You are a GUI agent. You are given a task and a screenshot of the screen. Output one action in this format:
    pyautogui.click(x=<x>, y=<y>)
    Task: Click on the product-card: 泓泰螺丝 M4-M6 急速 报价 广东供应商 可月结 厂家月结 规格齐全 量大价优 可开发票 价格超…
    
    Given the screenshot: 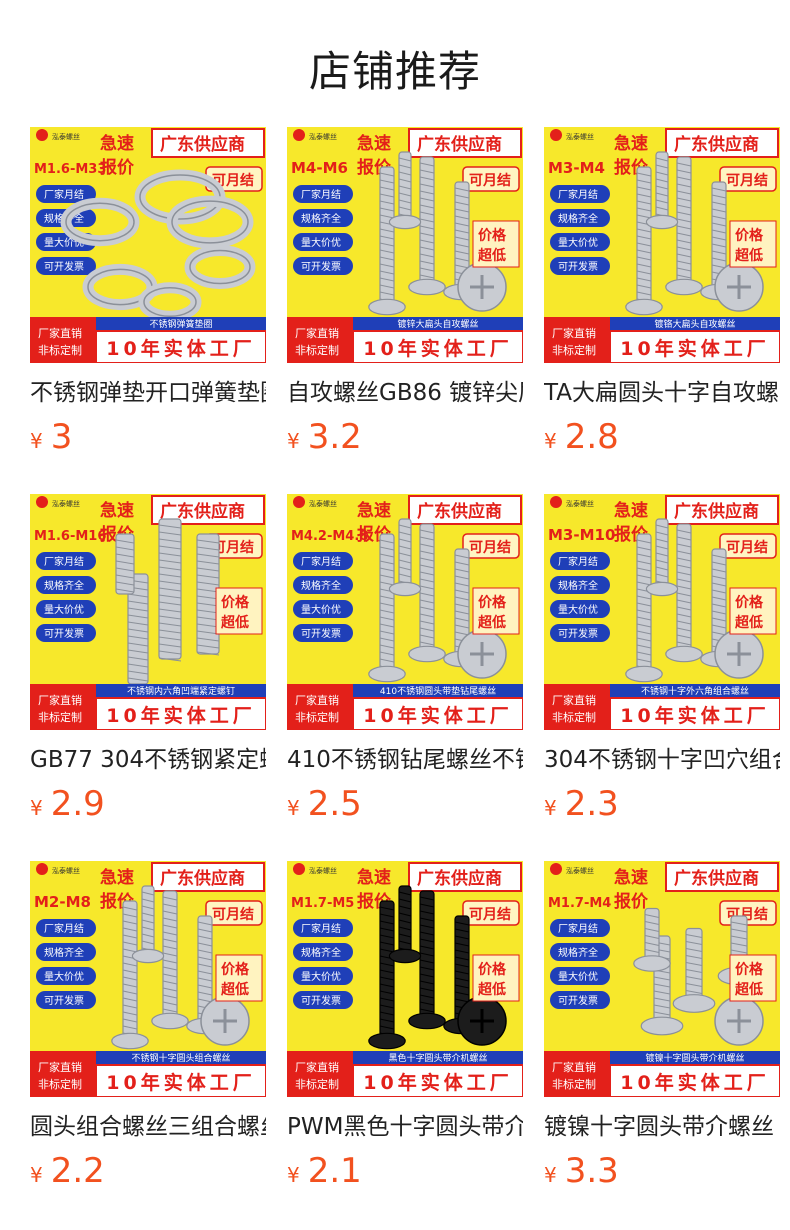 What is the action you would take?
    pyautogui.click(x=405, y=292)
    